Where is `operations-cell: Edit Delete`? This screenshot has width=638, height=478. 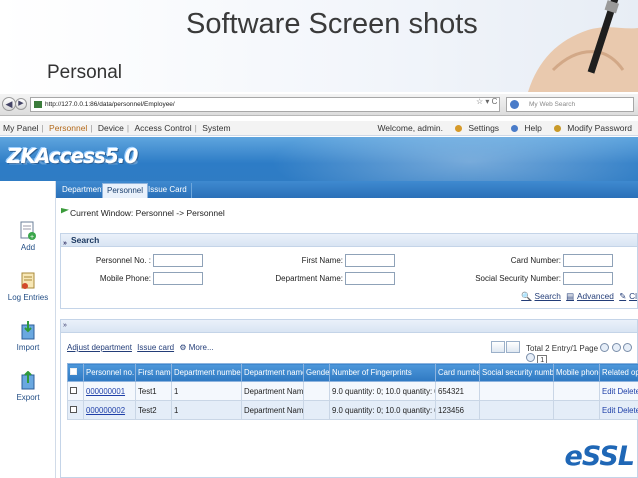 operations-cell: Edit Delete is located at coordinates (618, 391).